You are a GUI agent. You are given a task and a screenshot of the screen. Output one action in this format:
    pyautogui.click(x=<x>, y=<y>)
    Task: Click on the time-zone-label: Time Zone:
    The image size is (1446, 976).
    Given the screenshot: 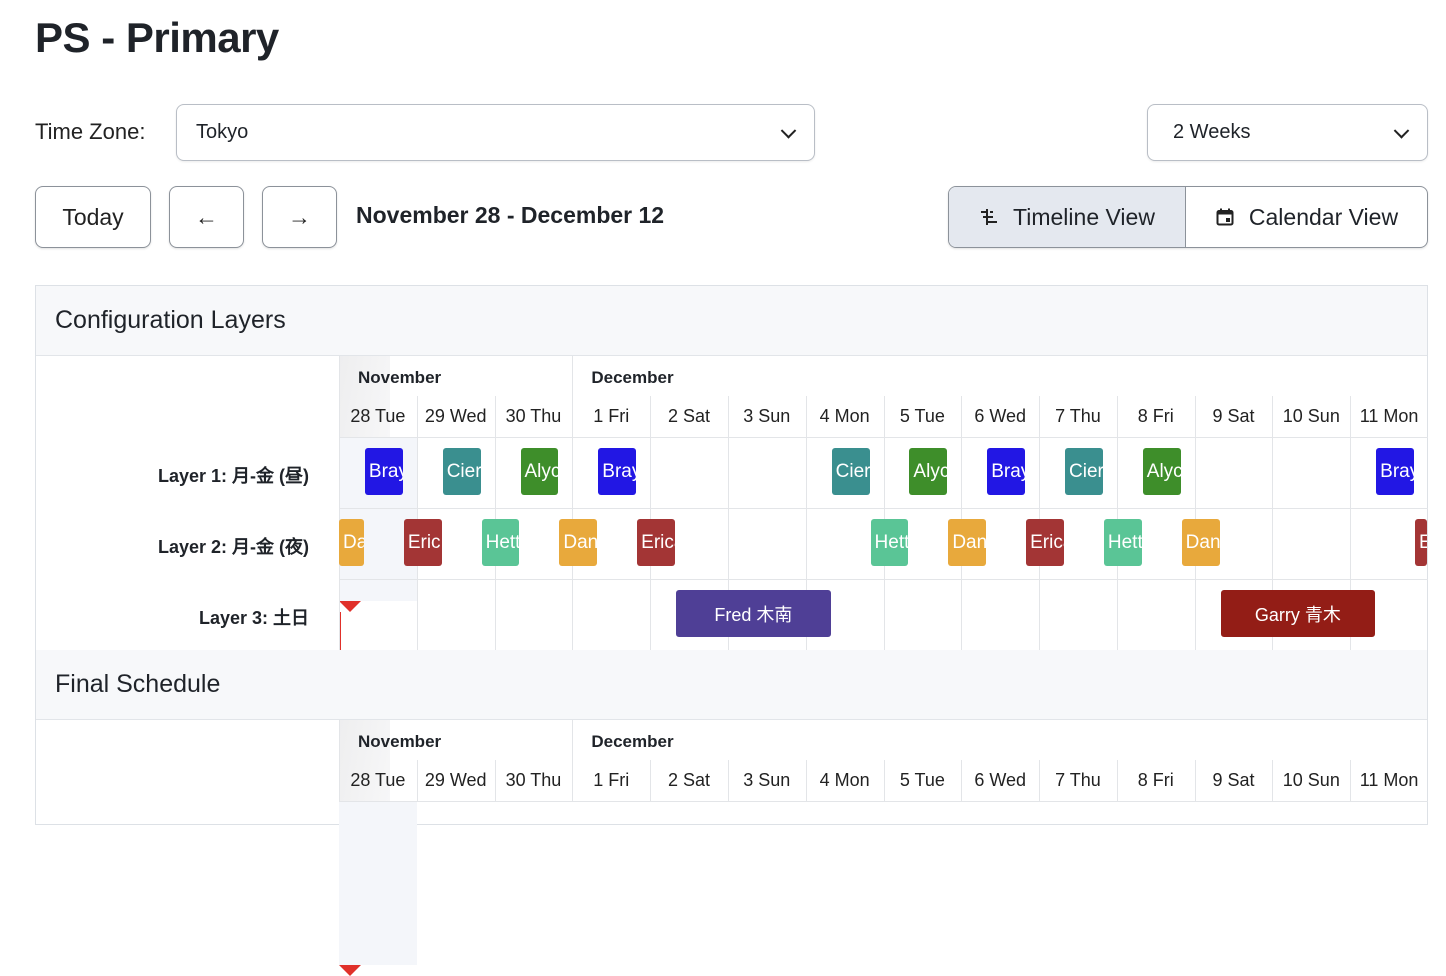 What is the action you would take?
    pyautogui.click(x=90, y=131)
    